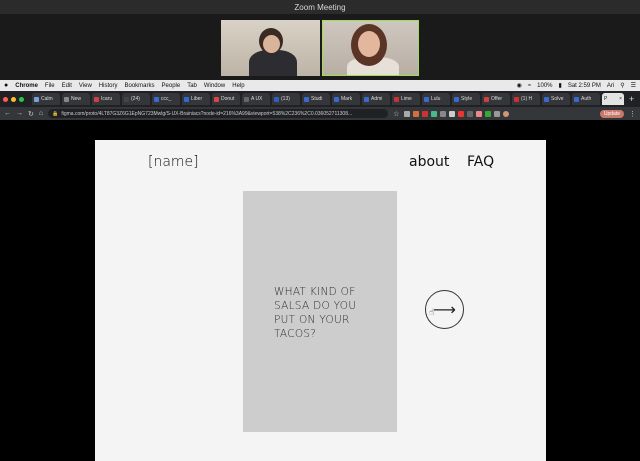 The width and height of the screenshot is (640, 461). What do you see at coordinates (429, 162) in the screenshot?
I see `nav-about-link: about` at bounding box center [429, 162].